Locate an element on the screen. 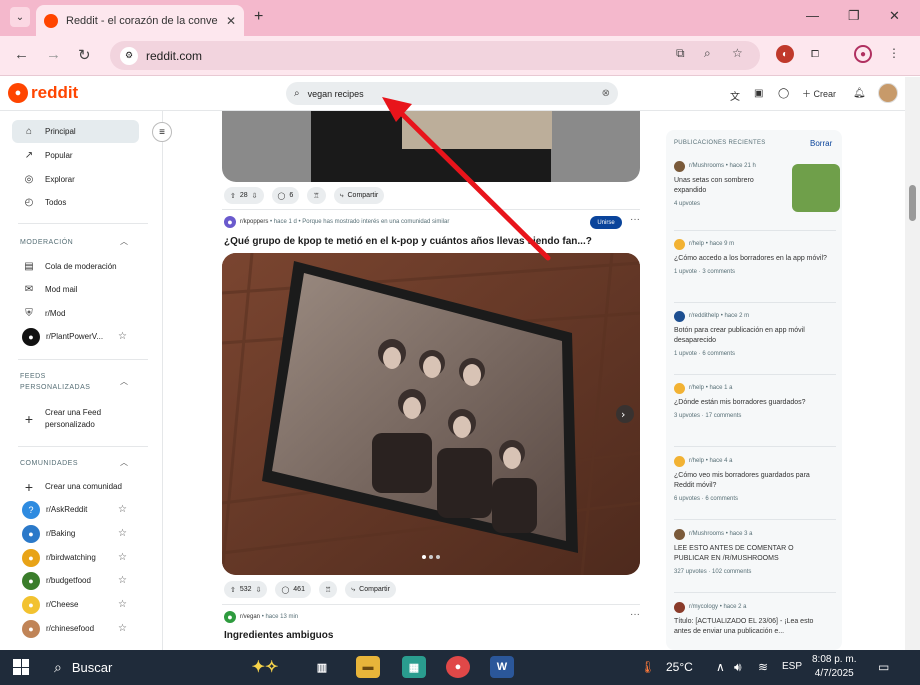 This screenshot has width=920, height=685. collapse-sidebar-button: ≡ is located at coordinates (162, 132).